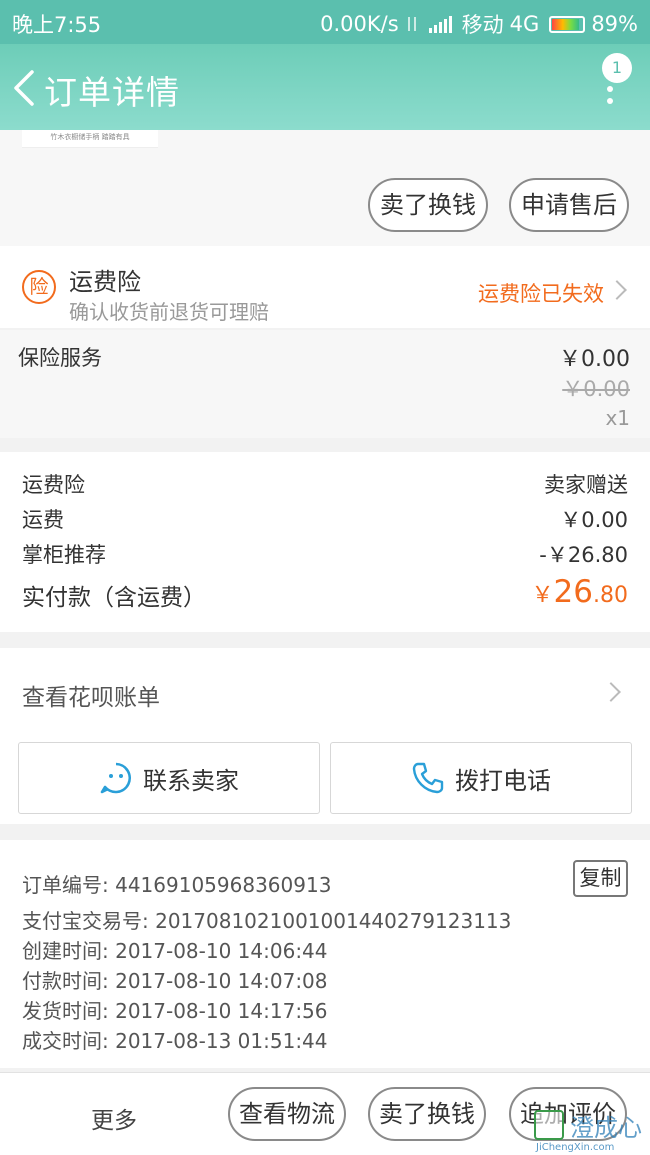 The image size is (650, 1155). What do you see at coordinates (542, 595) in the screenshot?
I see `total-currency: ￥` at bounding box center [542, 595].